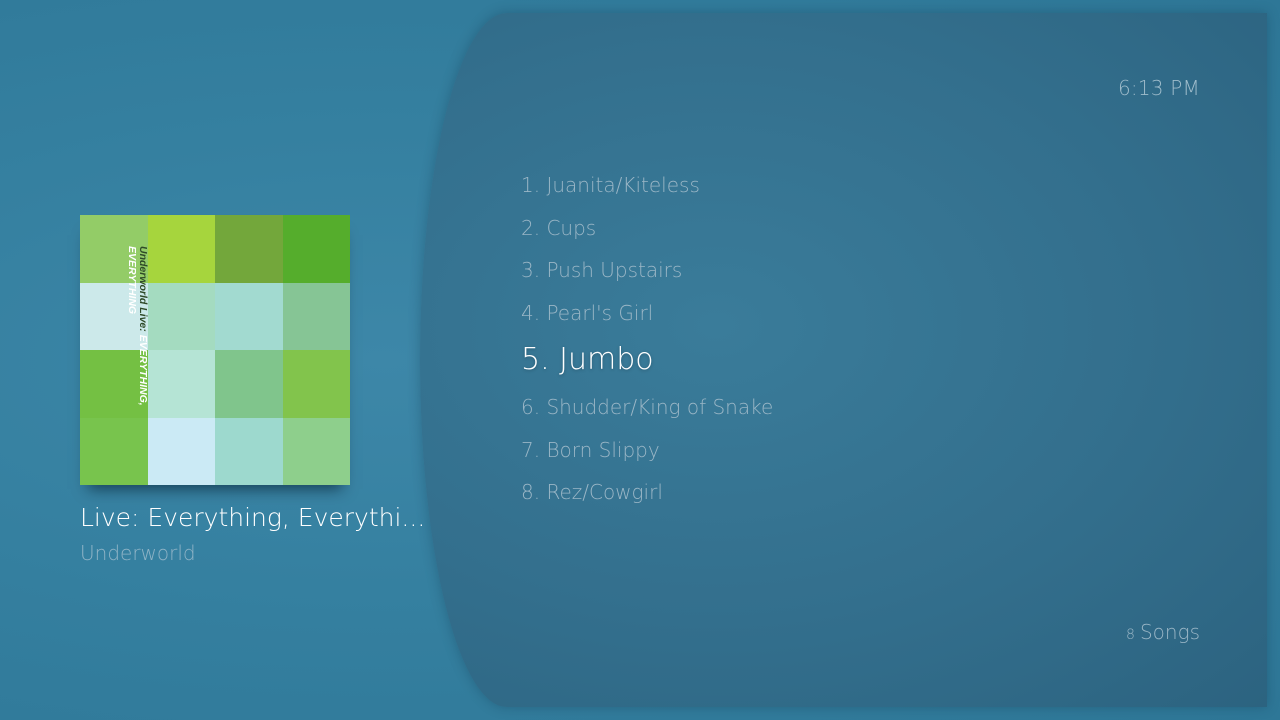 This screenshot has width=1280, height=720. I want to click on cover-text-line1-caps: EVERYTHING,, so click(143, 370).